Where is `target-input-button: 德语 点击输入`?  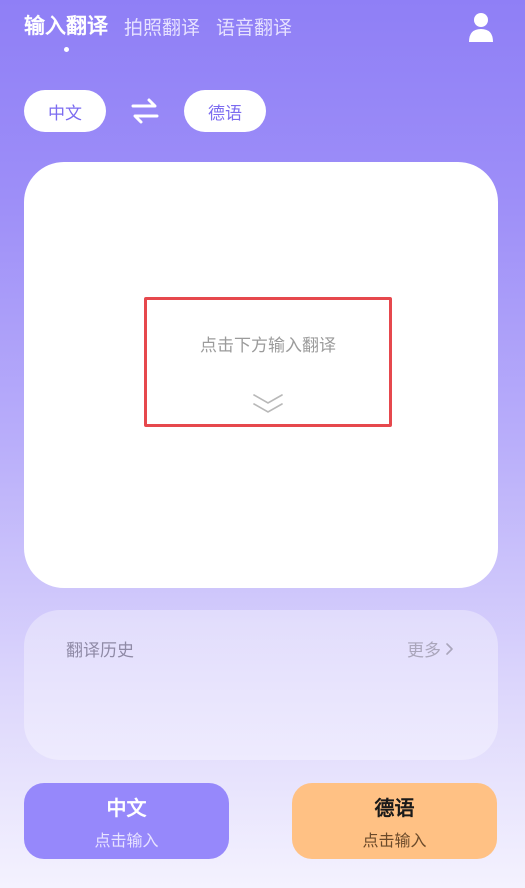 target-input-button: 德语 点击输入 is located at coordinates (394, 821).